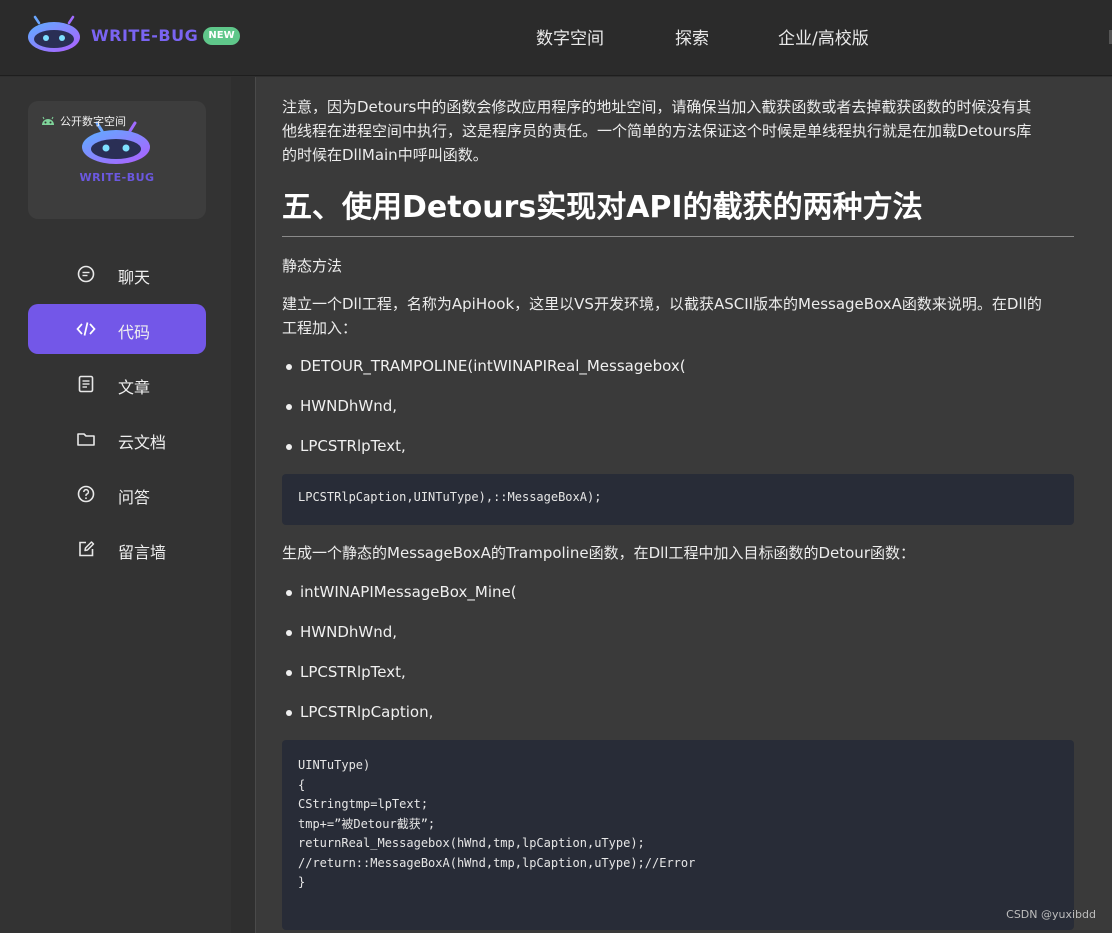  Describe the element at coordinates (363, 804) in the screenshot. I see `code-line: CStringtmp=lpText;` at that location.